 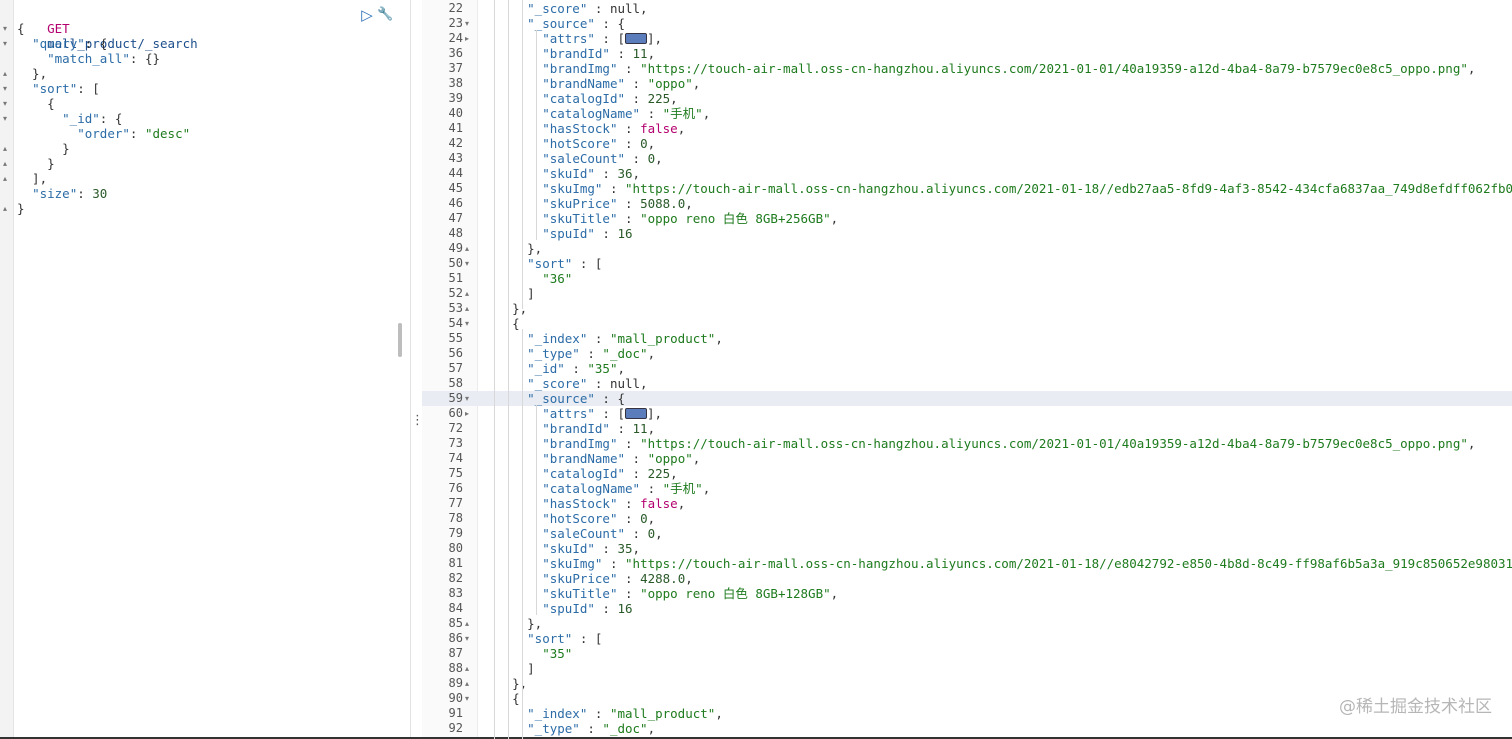 What do you see at coordinates (103, 133) in the screenshot?
I see `request-code-line: "order": "desc"` at bounding box center [103, 133].